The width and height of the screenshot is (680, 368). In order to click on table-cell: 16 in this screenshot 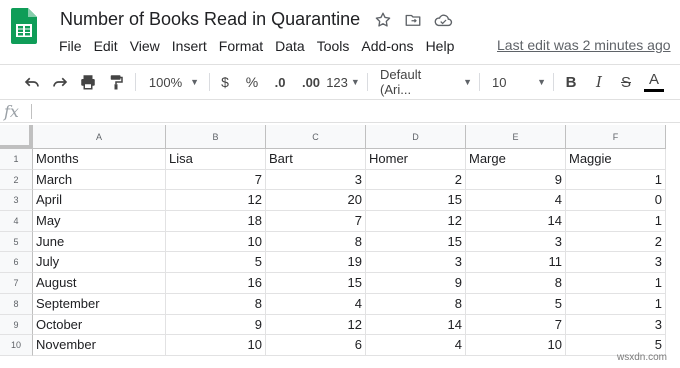, I will do `click(216, 283)`.